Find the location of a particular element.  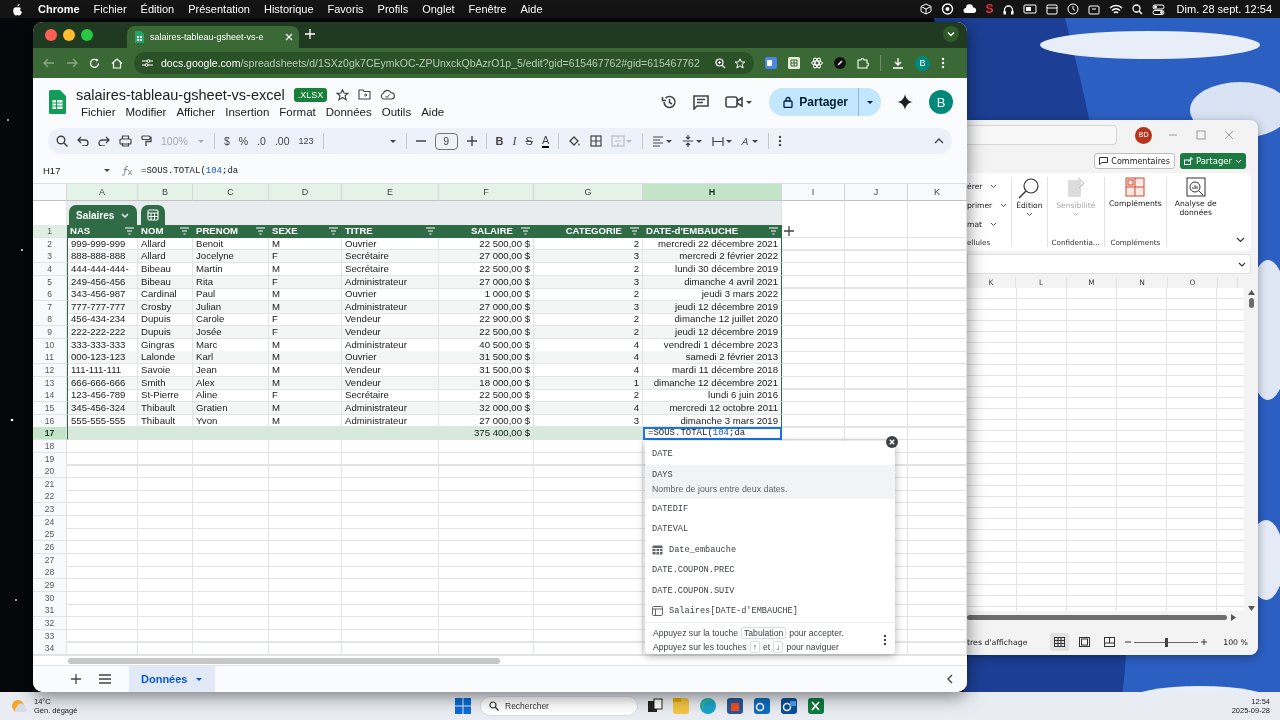

clock-icon is located at coordinates (1072, 9).